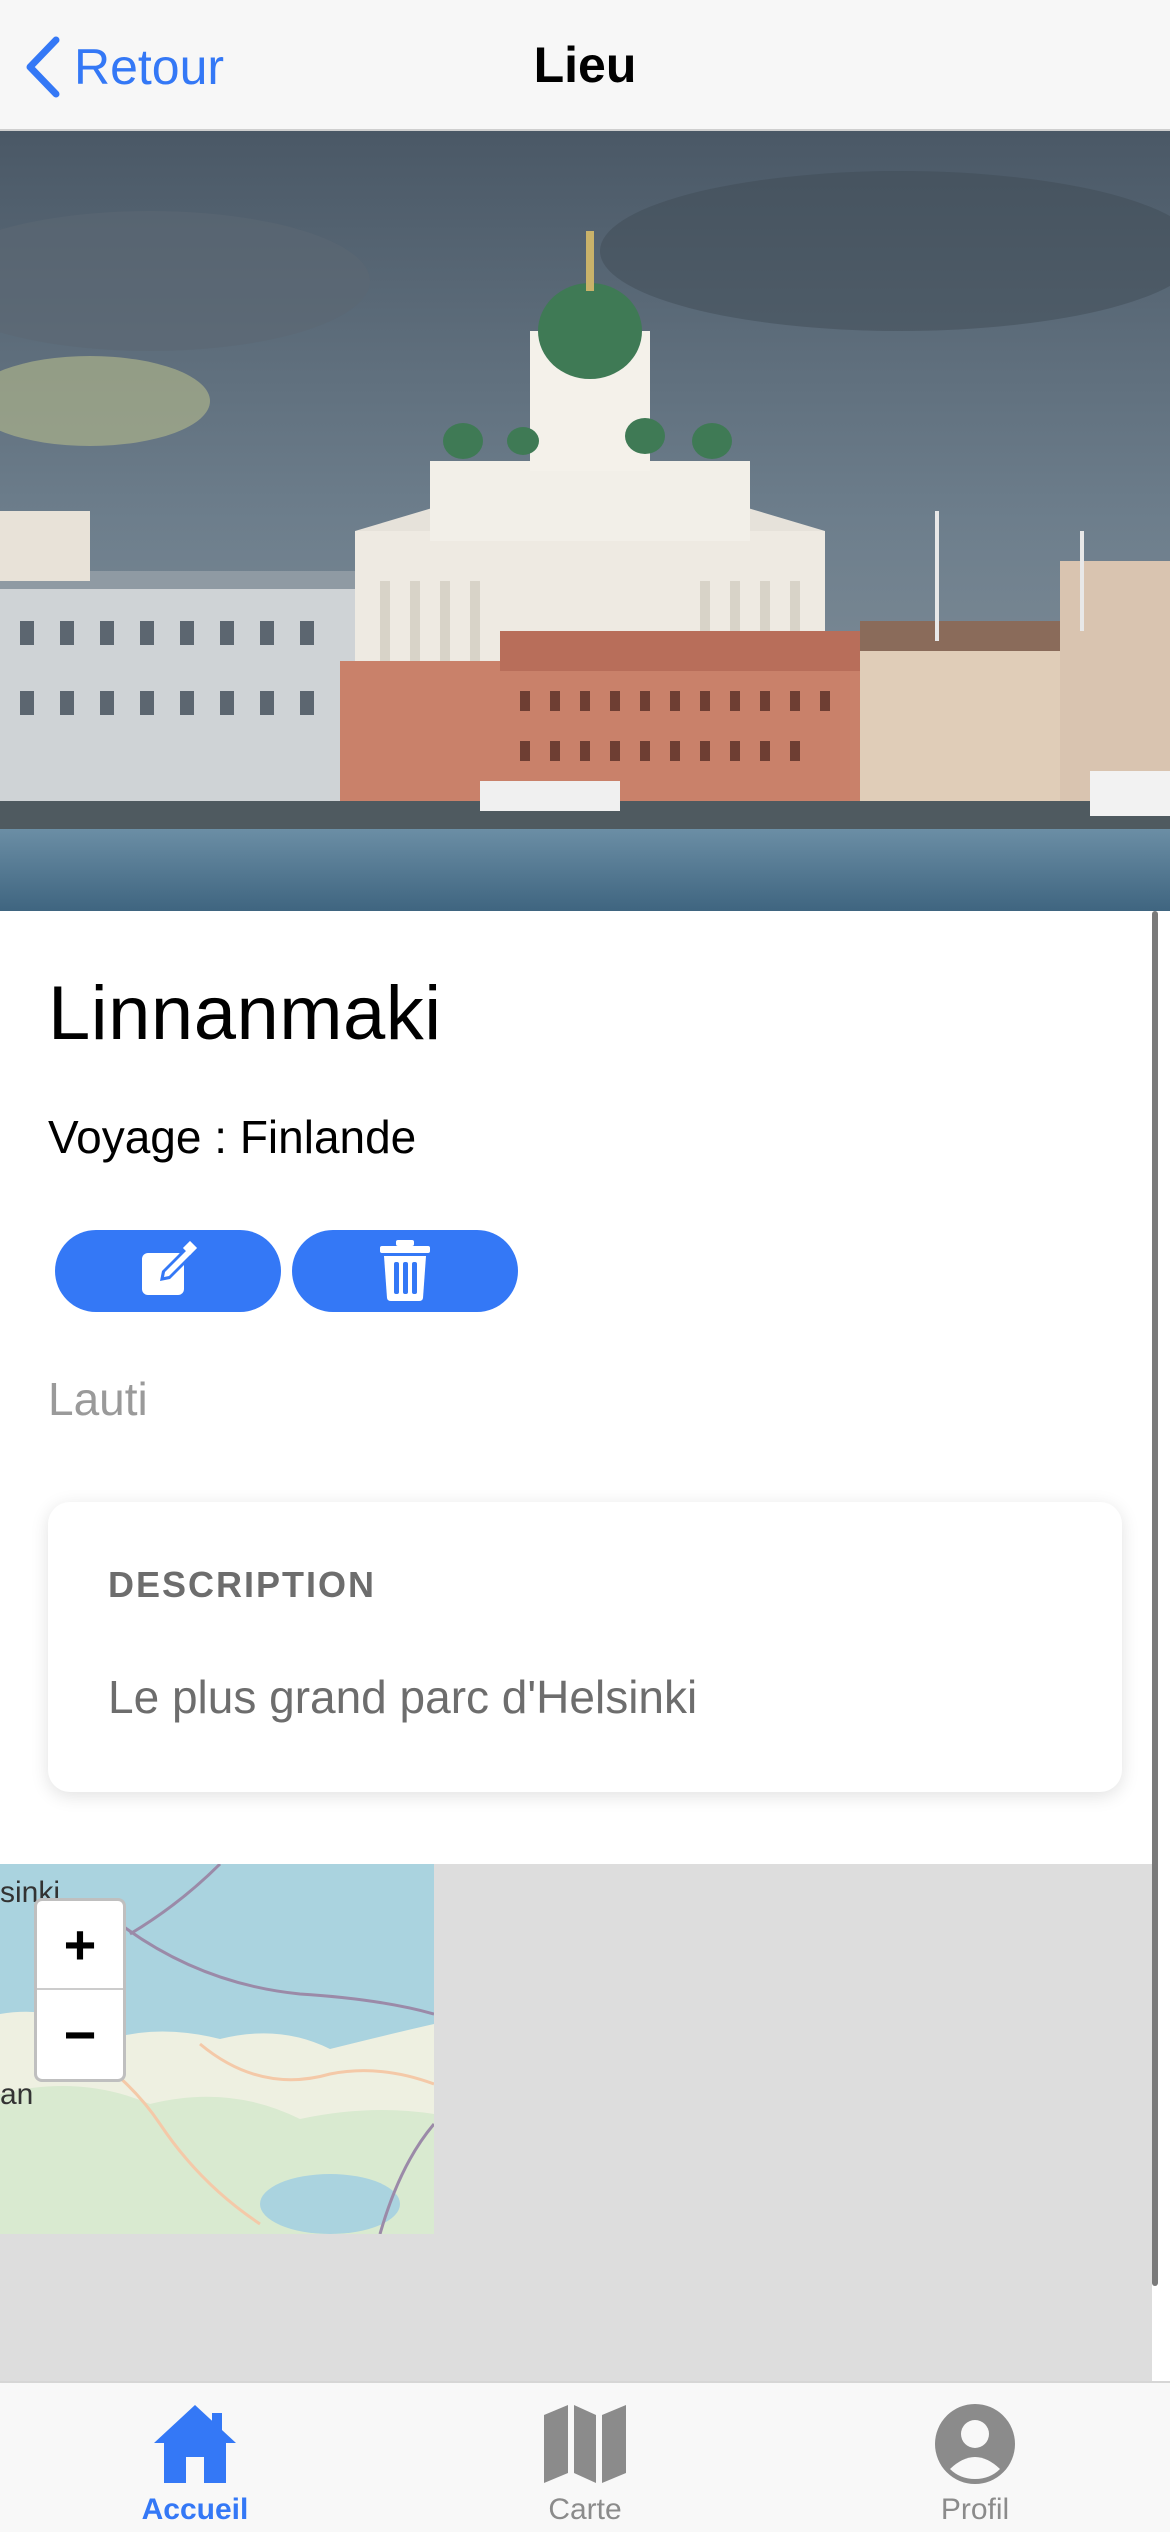  Describe the element at coordinates (975, 2509) in the screenshot. I see `tab-profile-label: Profil` at that location.